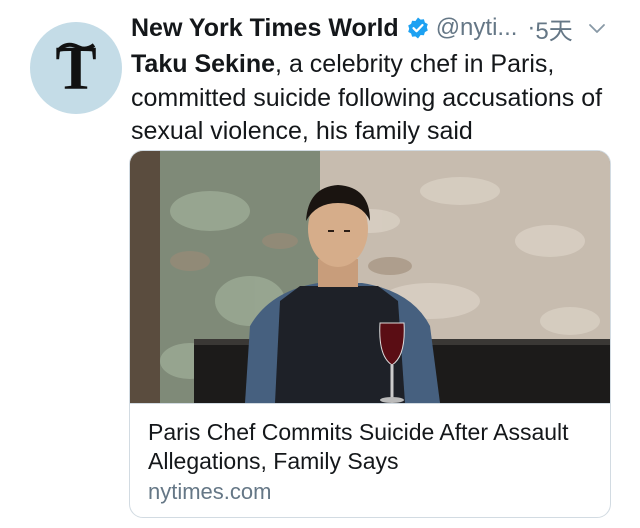  Describe the element at coordinates (265, 28) in the screenshot. I see `display-name: New York Times World` at that location.